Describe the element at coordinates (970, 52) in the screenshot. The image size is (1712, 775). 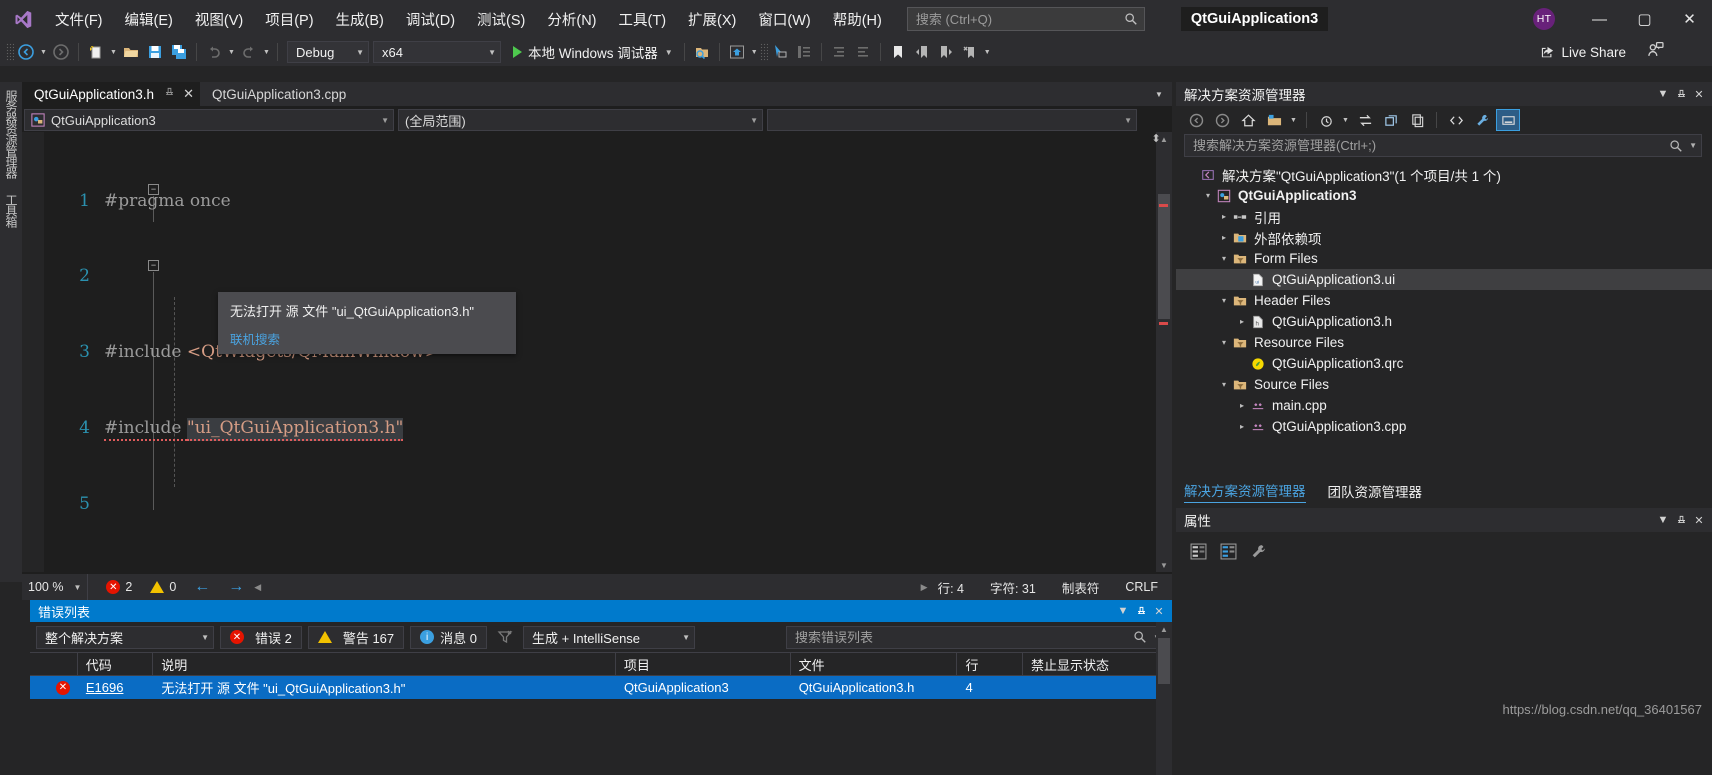
I see `clear-bookmarks-icon` at that location.